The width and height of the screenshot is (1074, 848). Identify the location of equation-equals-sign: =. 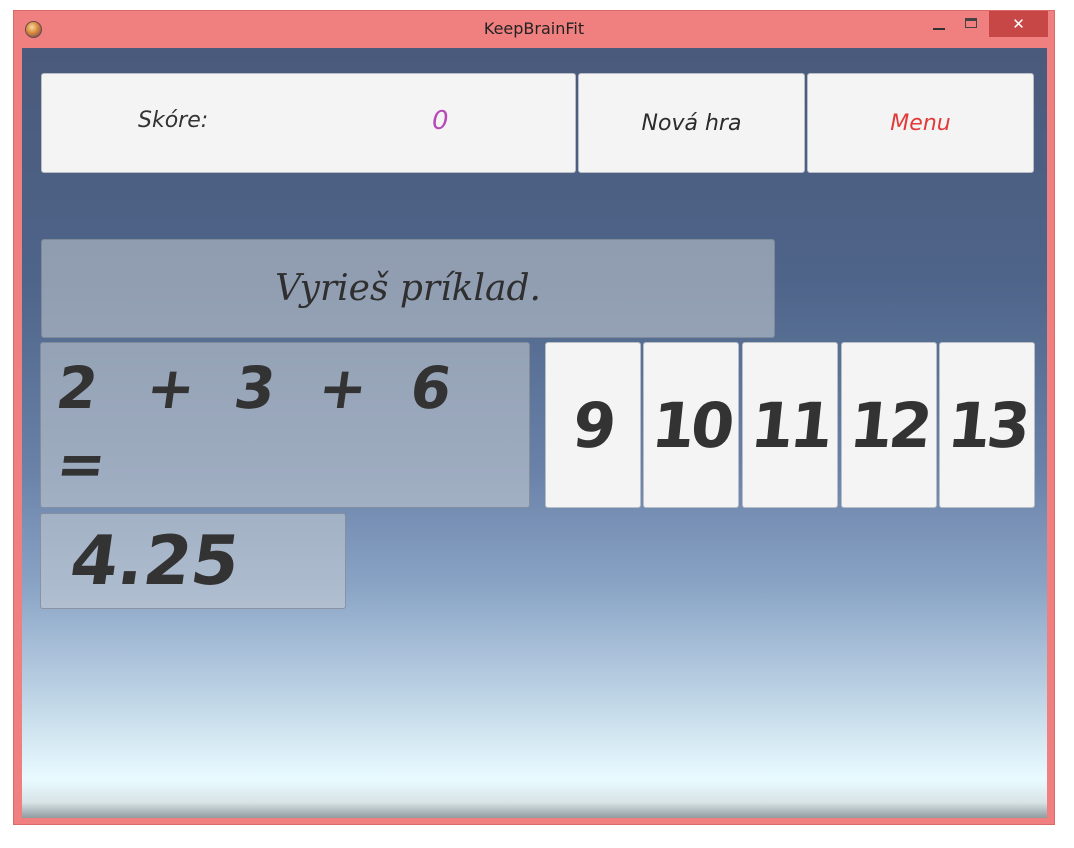
(81, 464).